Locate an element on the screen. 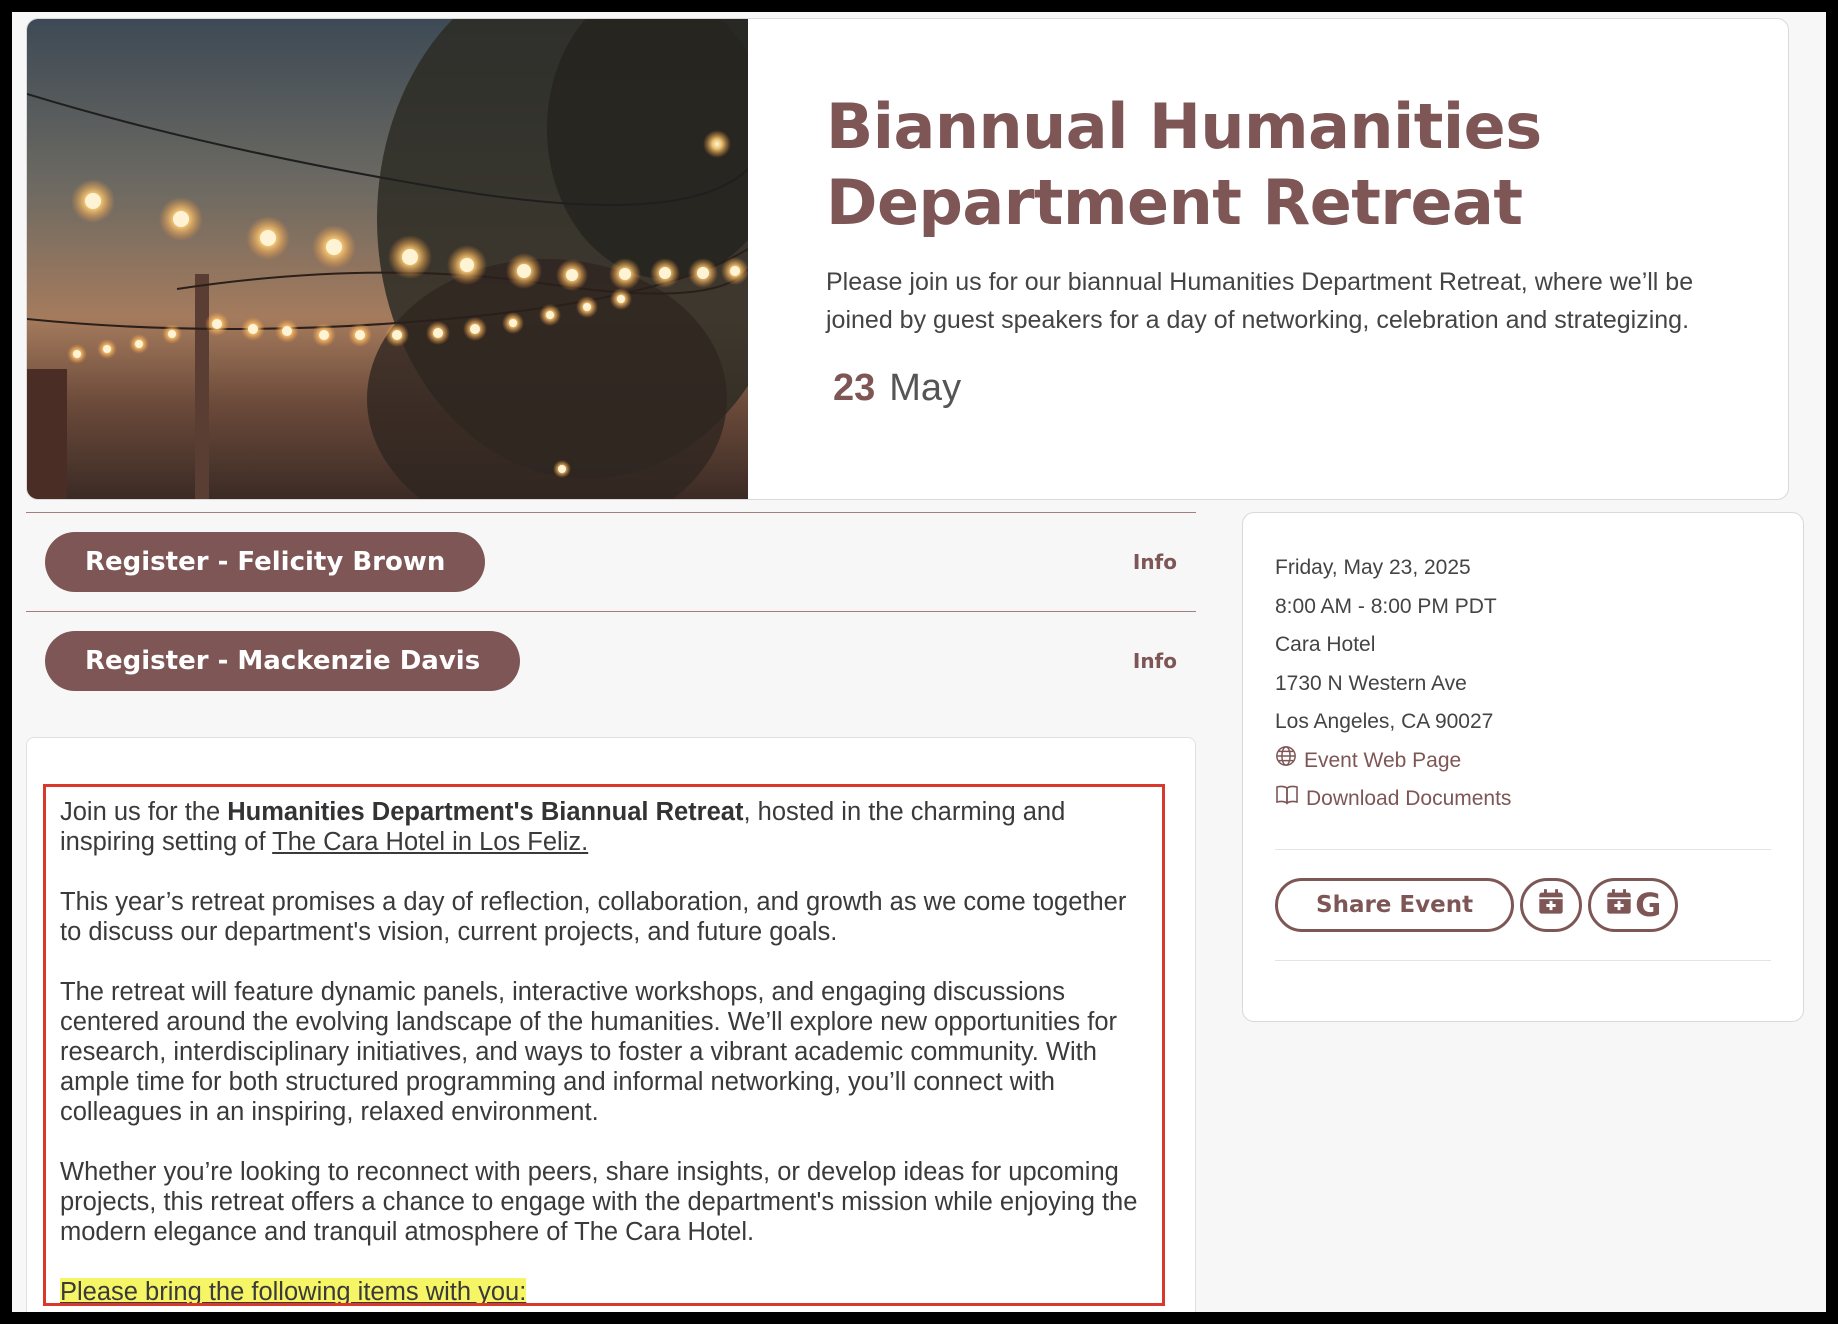  add-to-calendar-button is located at coordinates (1551, 904).